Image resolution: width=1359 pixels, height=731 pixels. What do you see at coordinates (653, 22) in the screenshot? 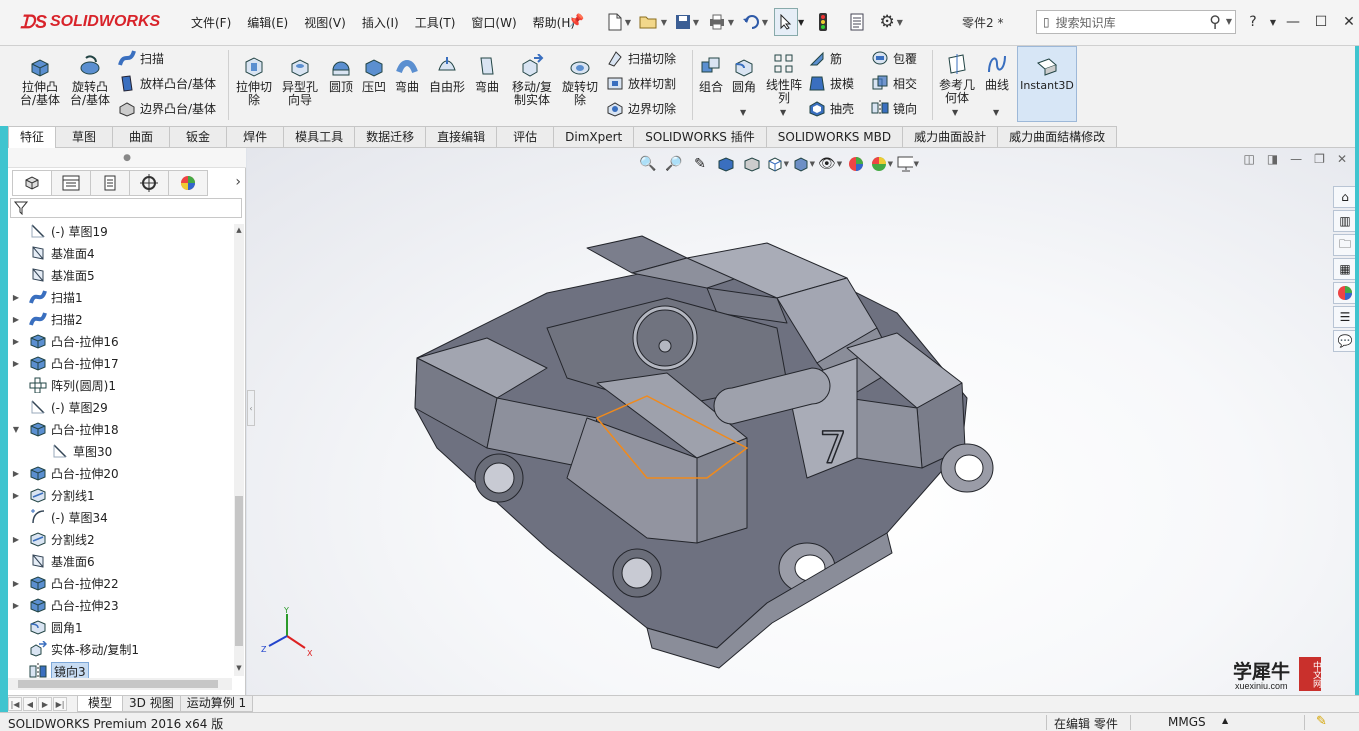
I see `open-button: ▼` at bounding box center [653, 22].